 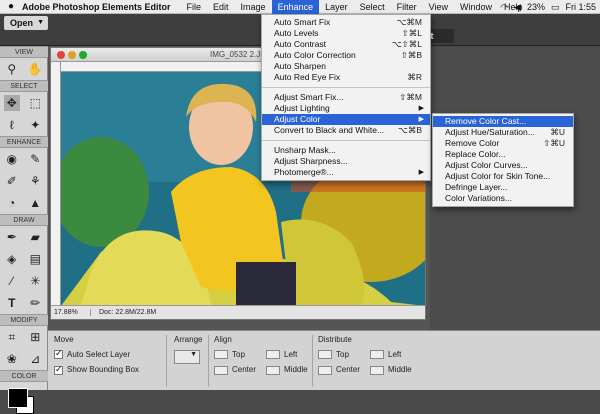 I want to click on arrange-options: Arrange ▼, so click(x=188, y=349).